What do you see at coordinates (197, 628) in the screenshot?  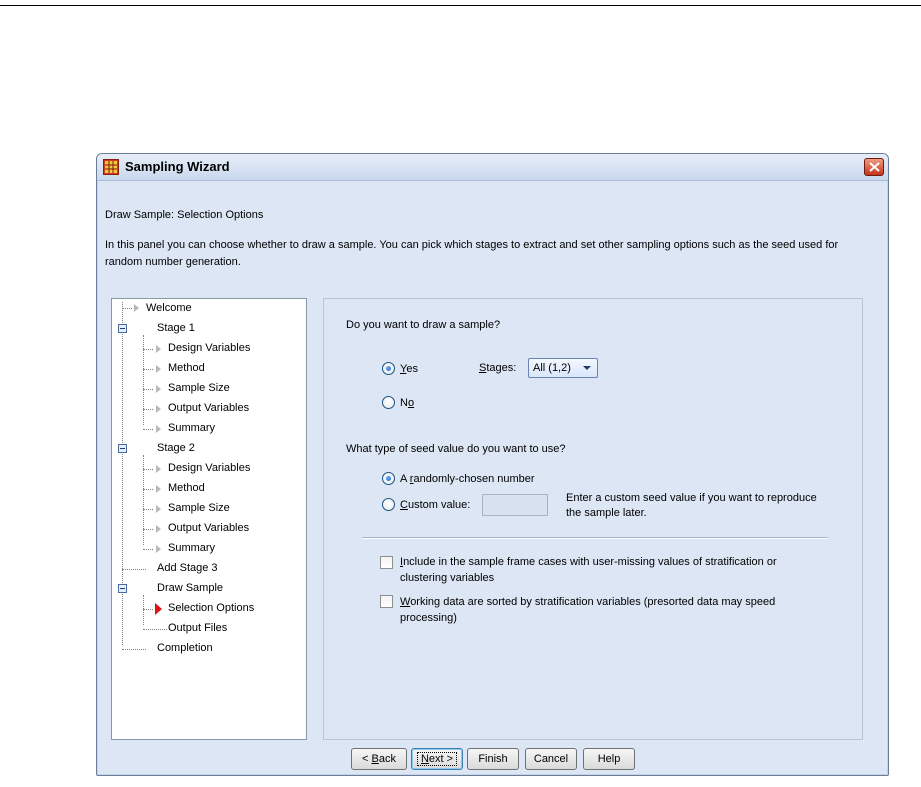 I see `tree-item-output-files: Output Files` at bounding box center [197, 628].